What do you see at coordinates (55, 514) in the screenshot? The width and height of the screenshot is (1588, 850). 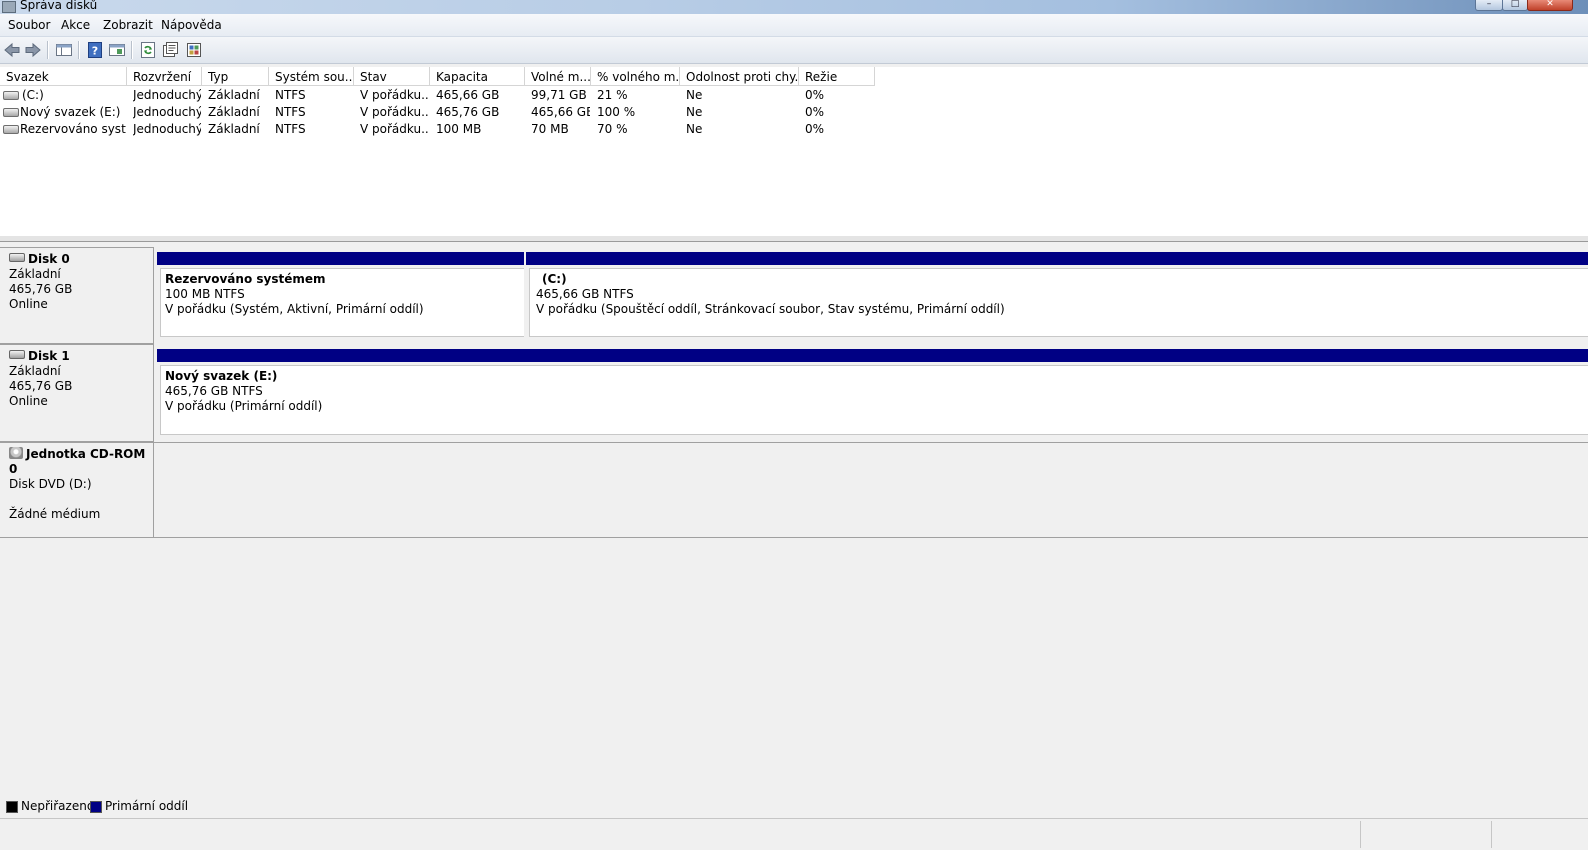 I see `disk-status: Žádné médium` at bounding box center [55, 514].